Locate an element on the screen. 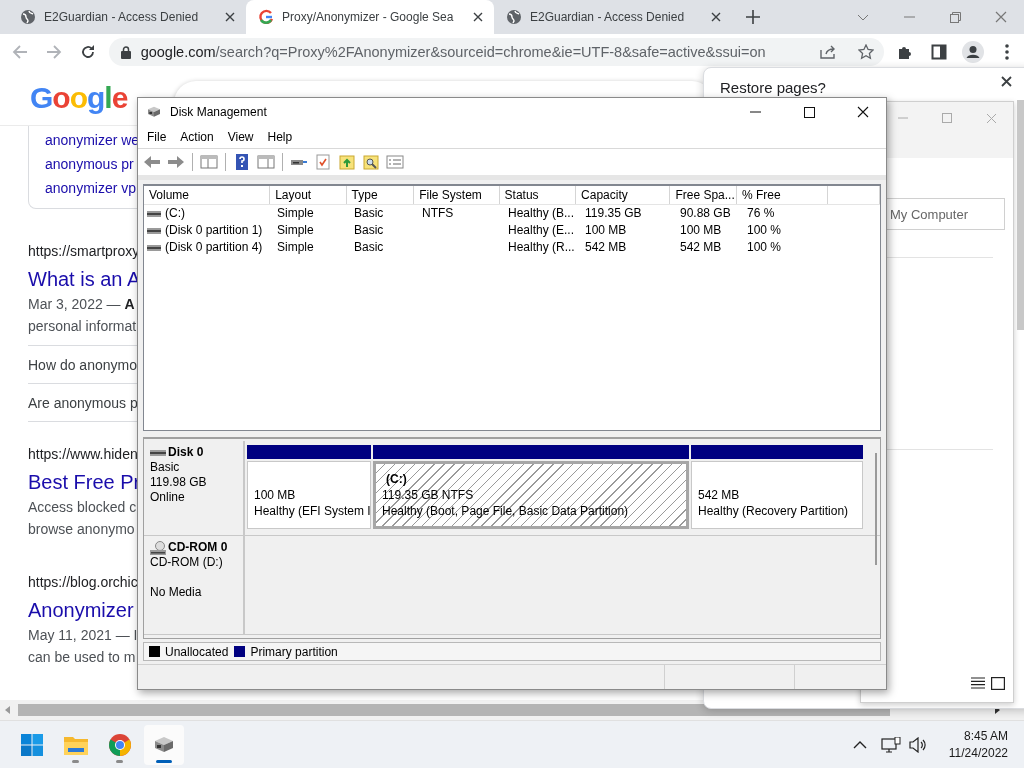  table-cell: (Disk 0 partition 4) is located at coordinates (214, 247).